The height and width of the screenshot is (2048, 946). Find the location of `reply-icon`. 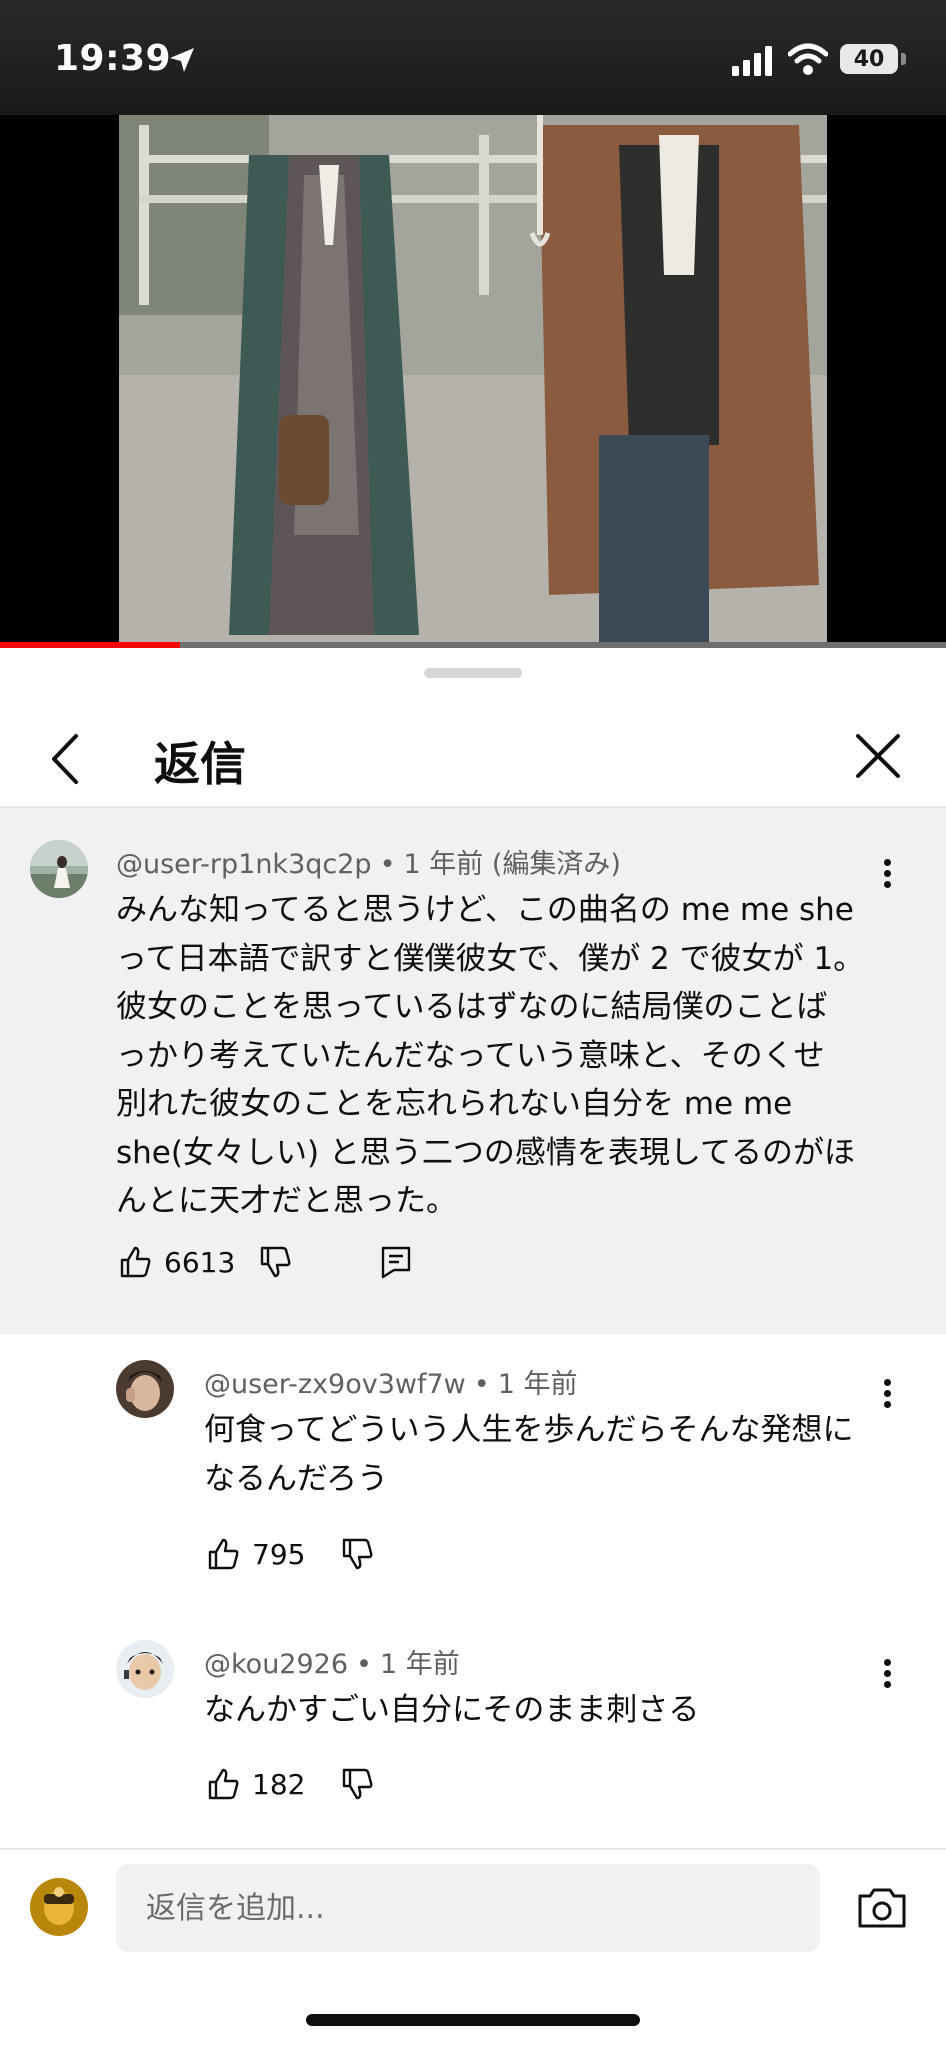

reply-icon is located at coordinates (396, 1262).